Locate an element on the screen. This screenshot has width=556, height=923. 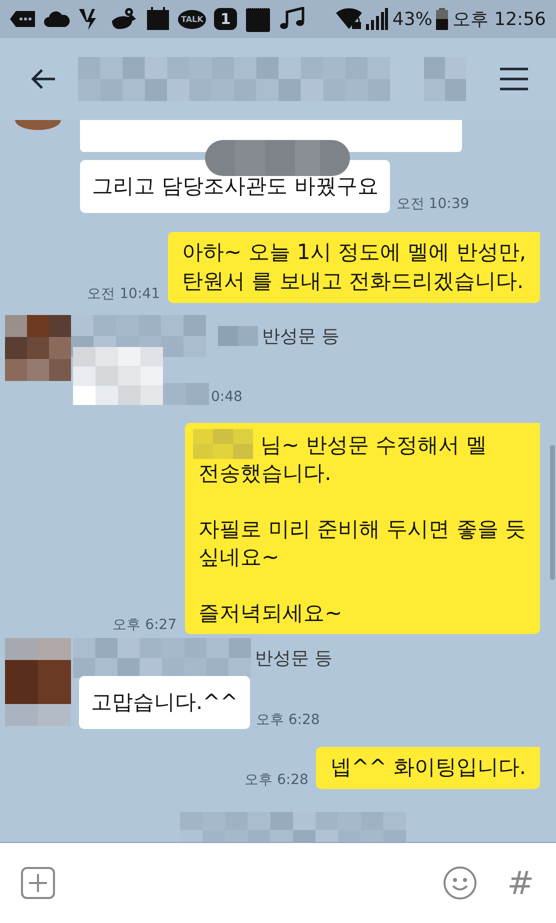
cloud-icon is located at coordinates (57, 19).